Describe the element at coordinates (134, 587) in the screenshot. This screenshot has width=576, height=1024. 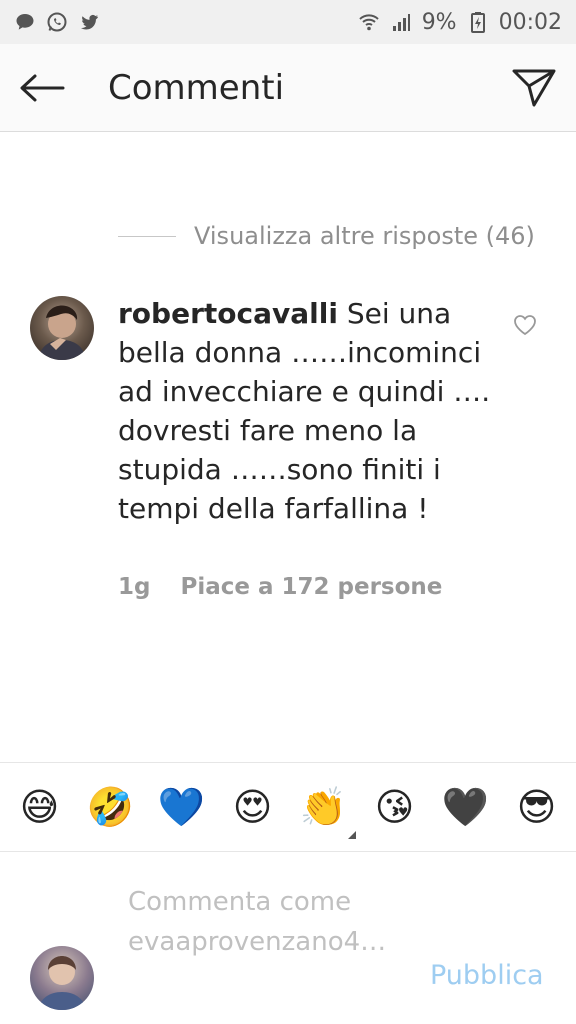
I see `comment-time: 1g` at that location.